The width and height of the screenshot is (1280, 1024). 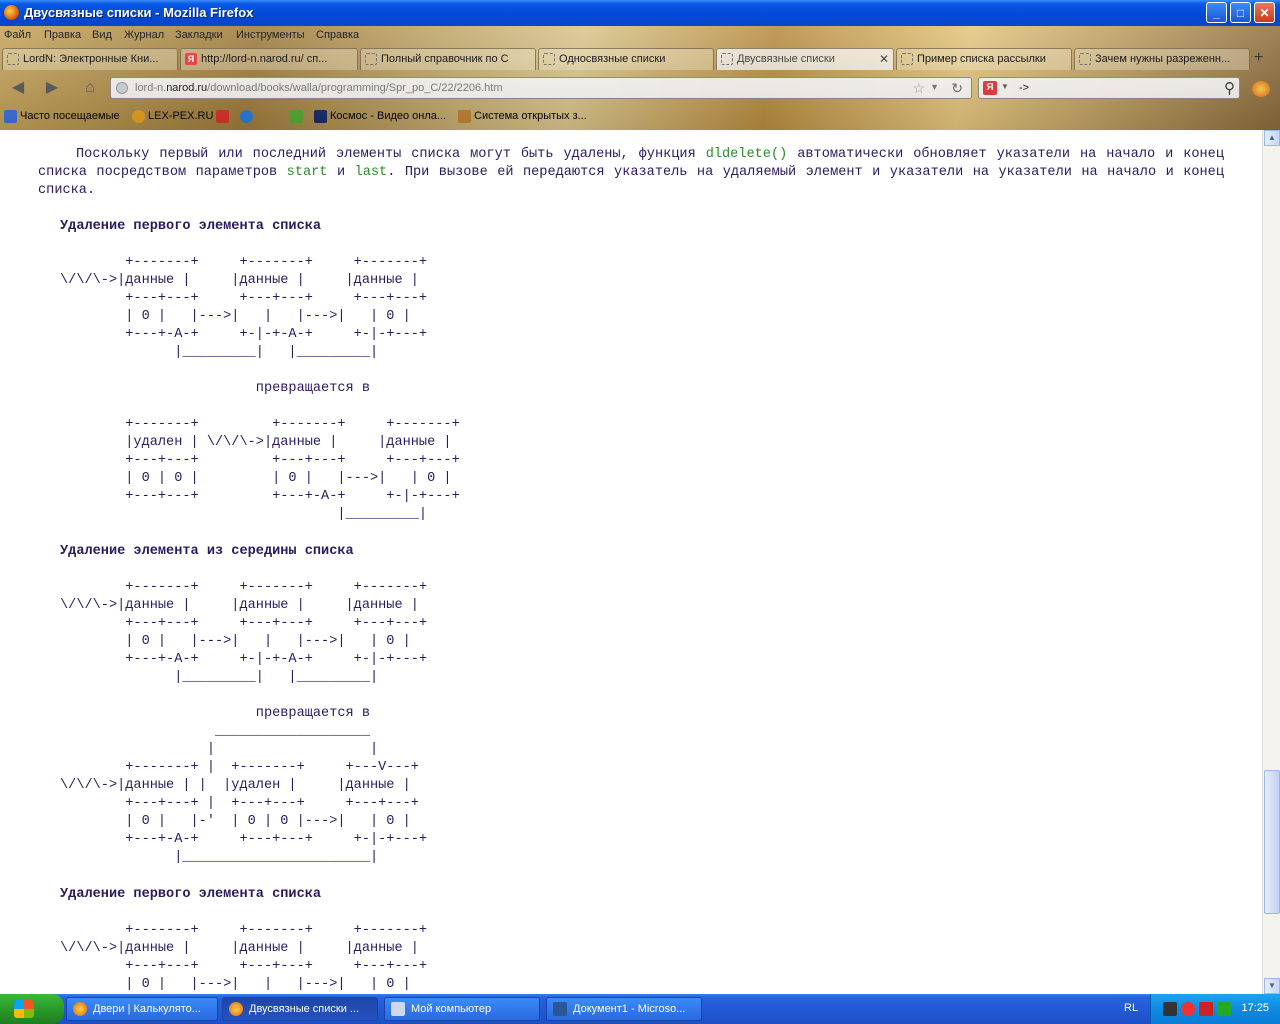 I want to click on gmail-icon, so click(x=222, y=116).